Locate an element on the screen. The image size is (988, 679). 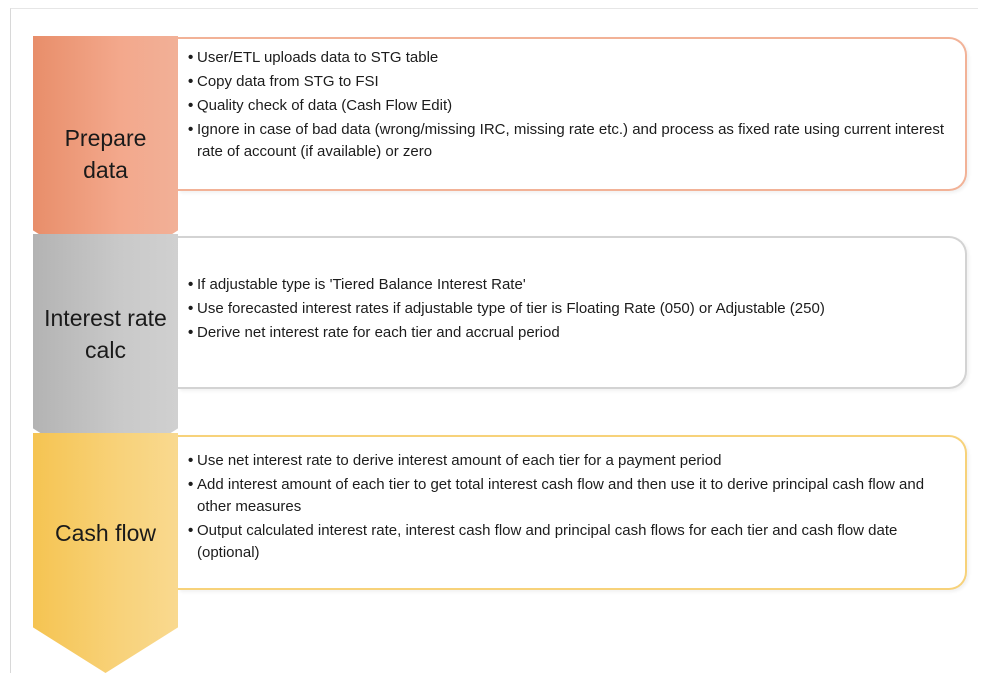
step-label: Interest rate calc is located at coordinates (105, 334).